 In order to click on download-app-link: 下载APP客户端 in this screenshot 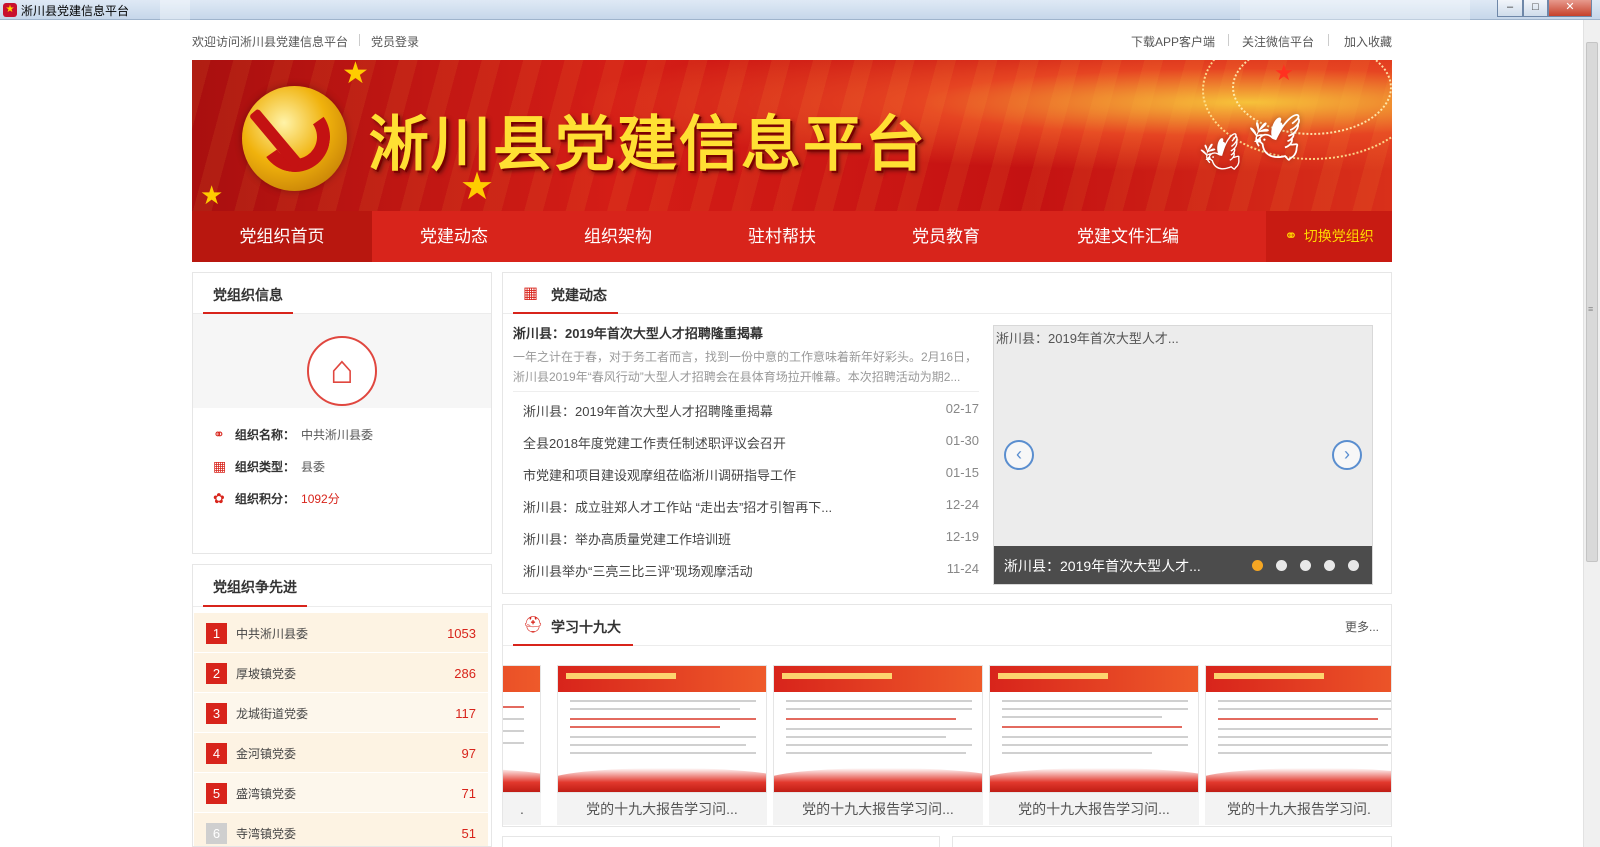, I will do `click(1173, 41)`.